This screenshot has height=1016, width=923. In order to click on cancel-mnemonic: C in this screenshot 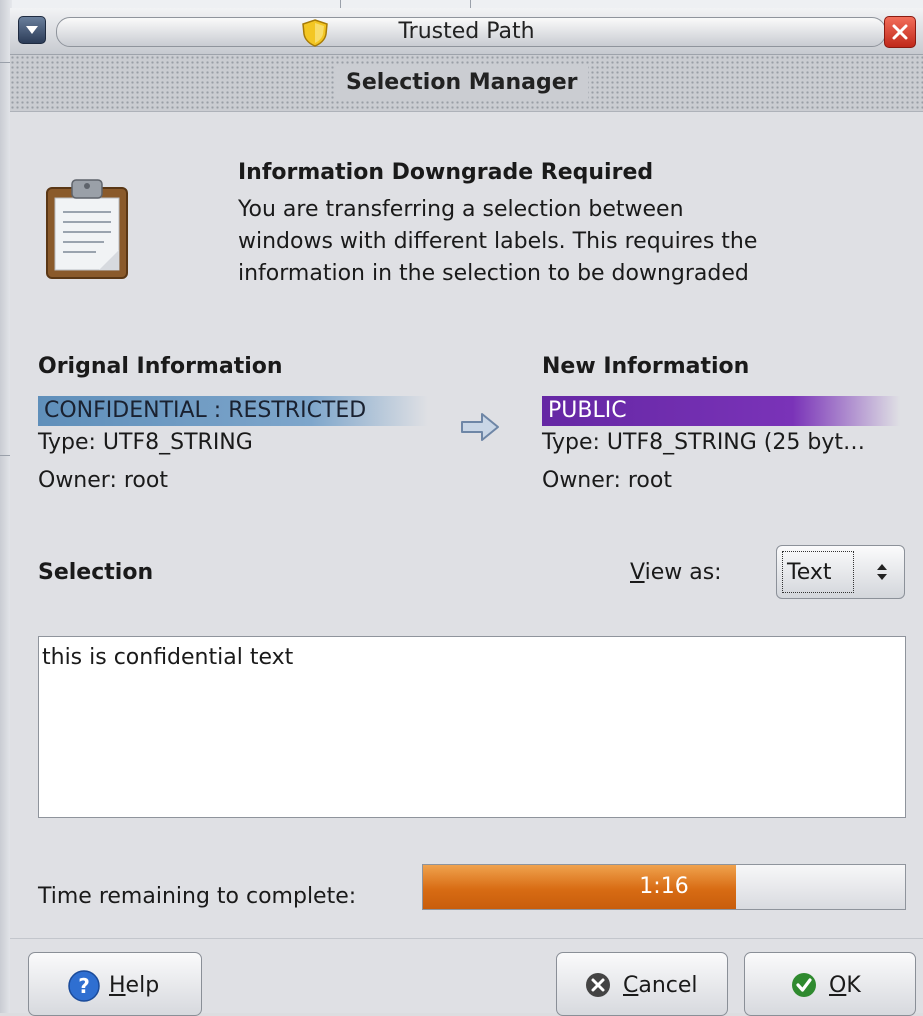, I will do `click(631, 985)`.